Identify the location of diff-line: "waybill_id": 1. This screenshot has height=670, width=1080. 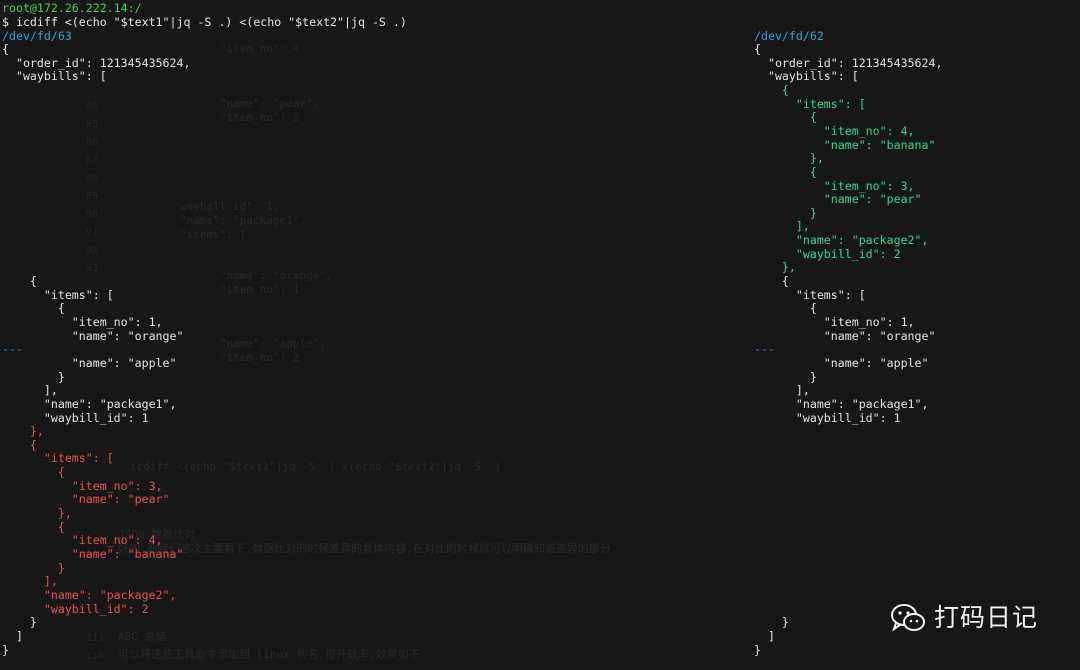
(827, 417).